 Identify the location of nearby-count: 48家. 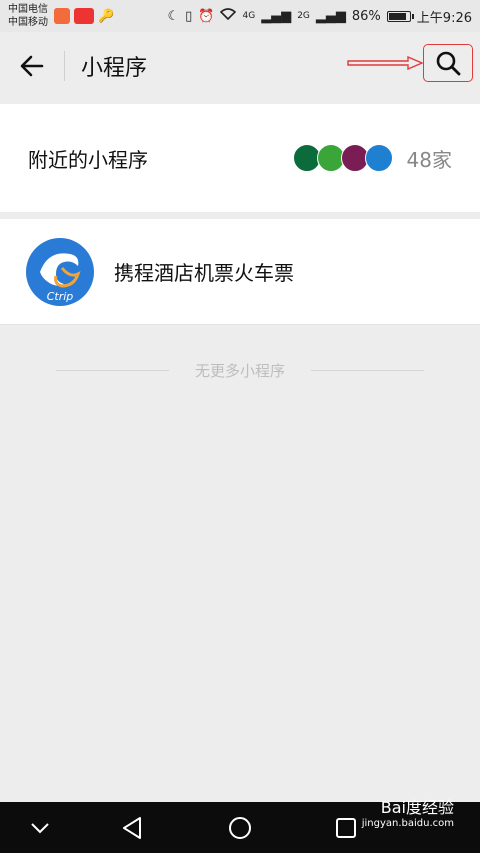
(429, 159).